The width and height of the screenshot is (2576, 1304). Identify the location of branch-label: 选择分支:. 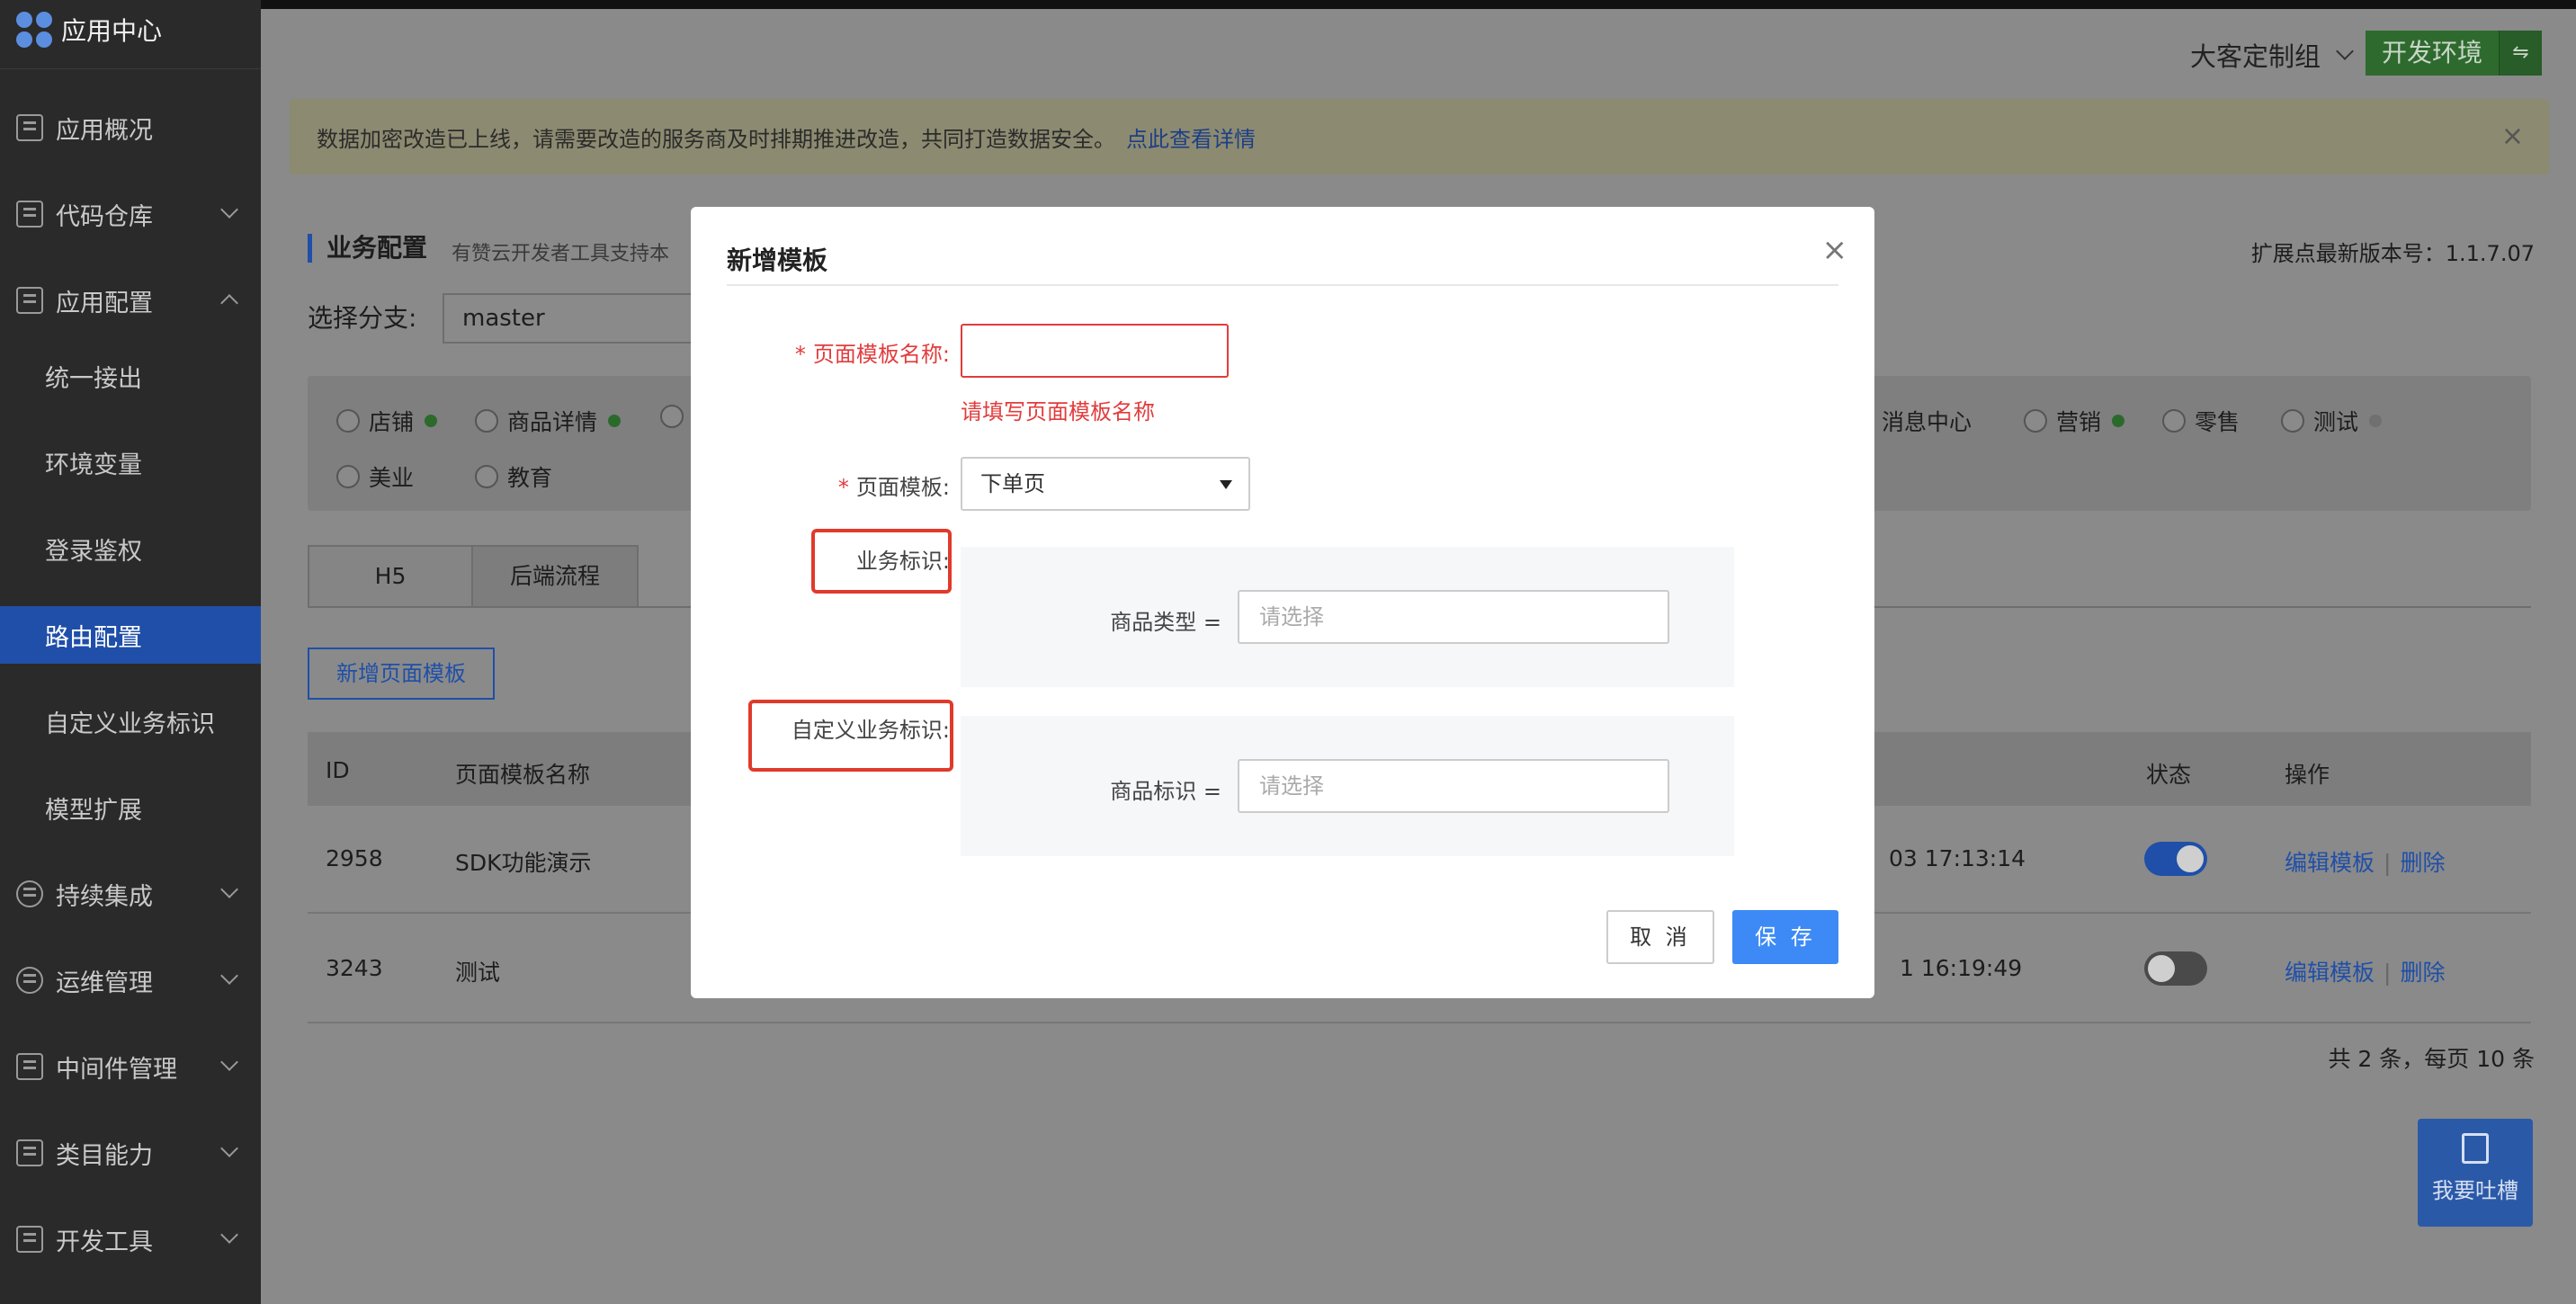
(362, 318).